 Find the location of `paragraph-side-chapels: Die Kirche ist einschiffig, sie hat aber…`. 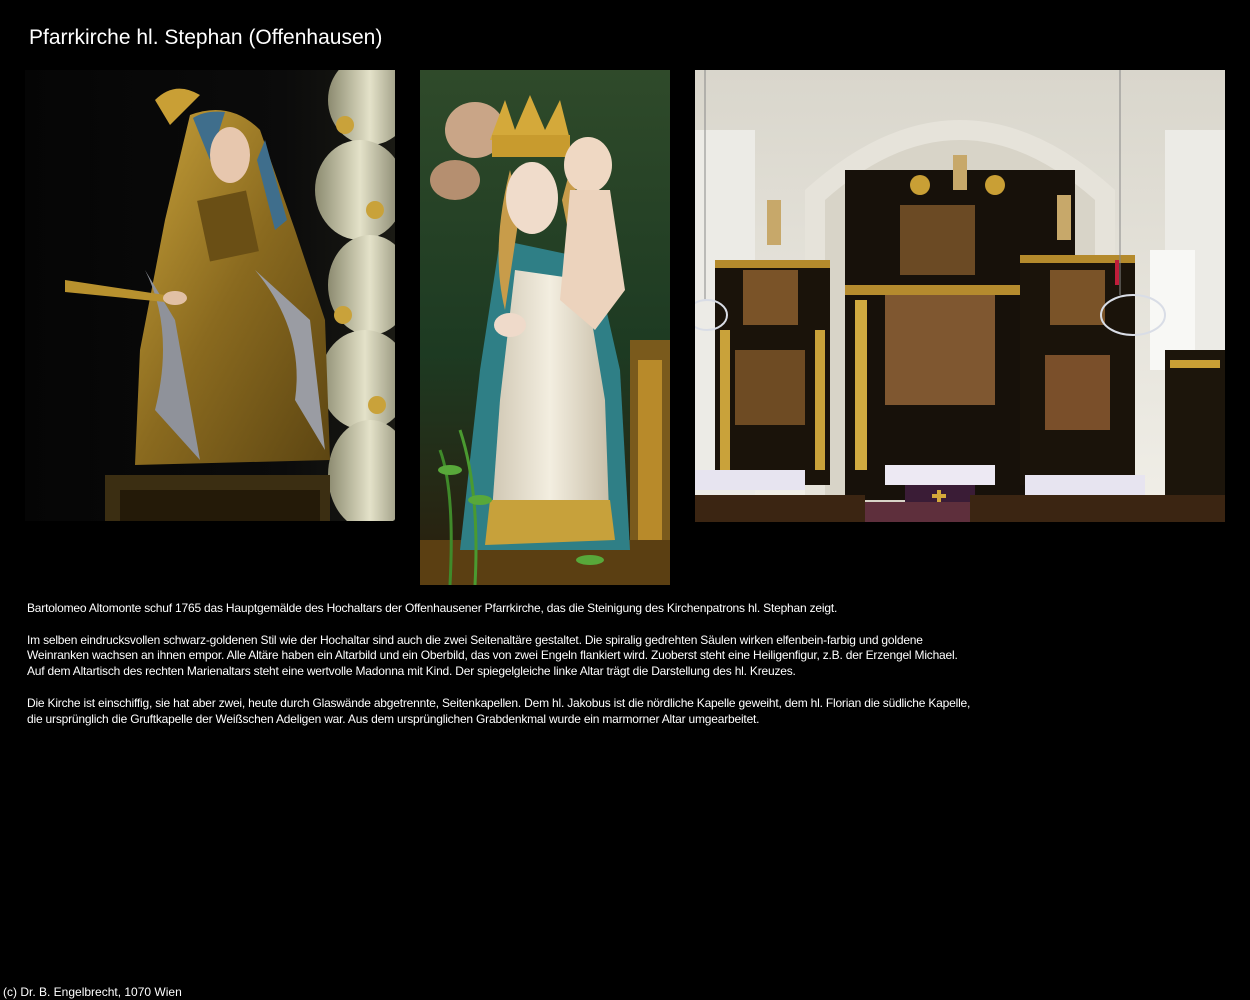

paragraph-side-chapels: Die Kirche ist einschiffig, sie hat aber… is located at coordinates (499, 710).